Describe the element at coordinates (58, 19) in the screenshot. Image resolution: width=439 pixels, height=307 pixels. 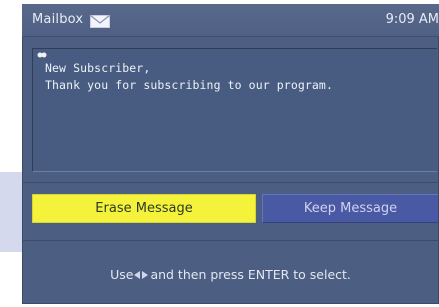
I see `mailbox-title: Mailbox` at that location.